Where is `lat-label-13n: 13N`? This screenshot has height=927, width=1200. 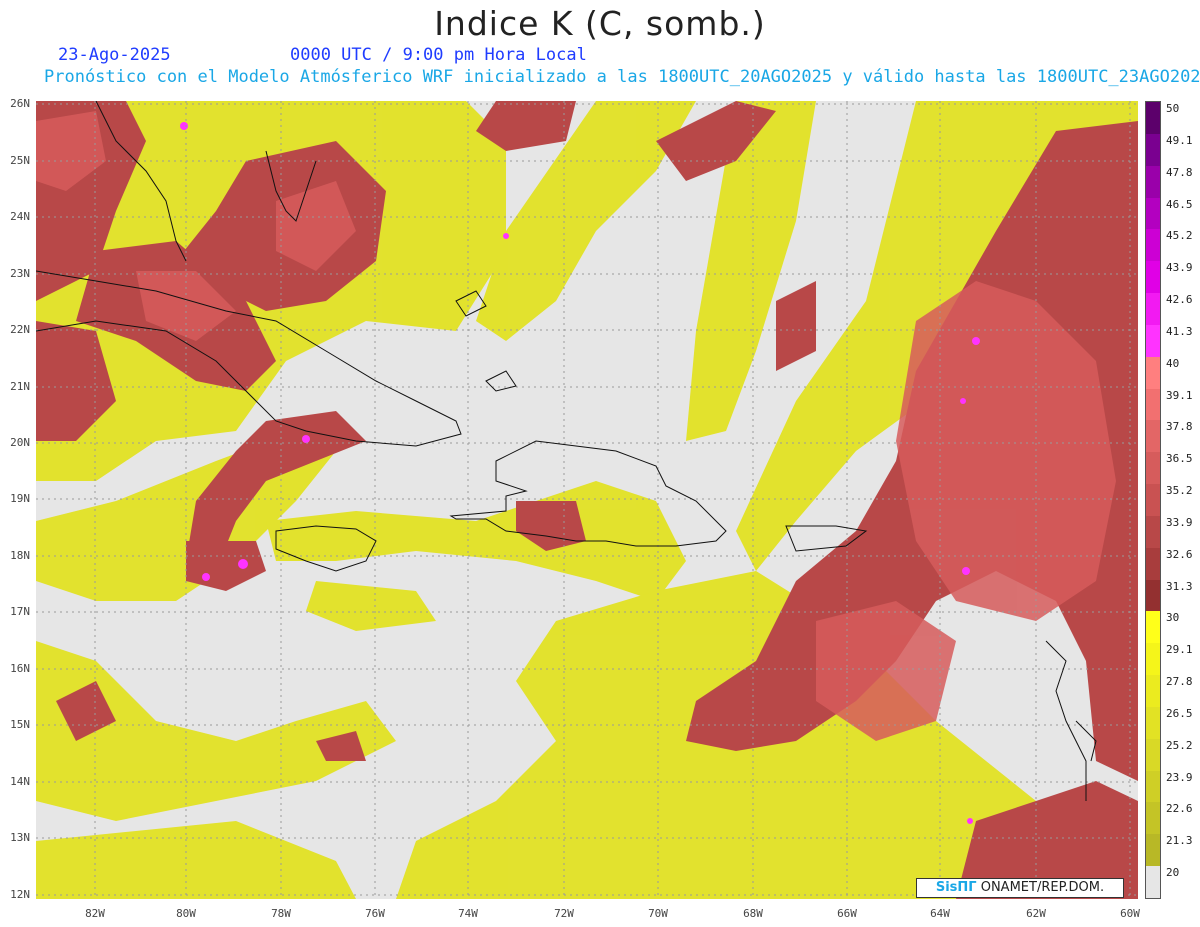 lat-label-13n: 13N is located at coordinates (20, 837).